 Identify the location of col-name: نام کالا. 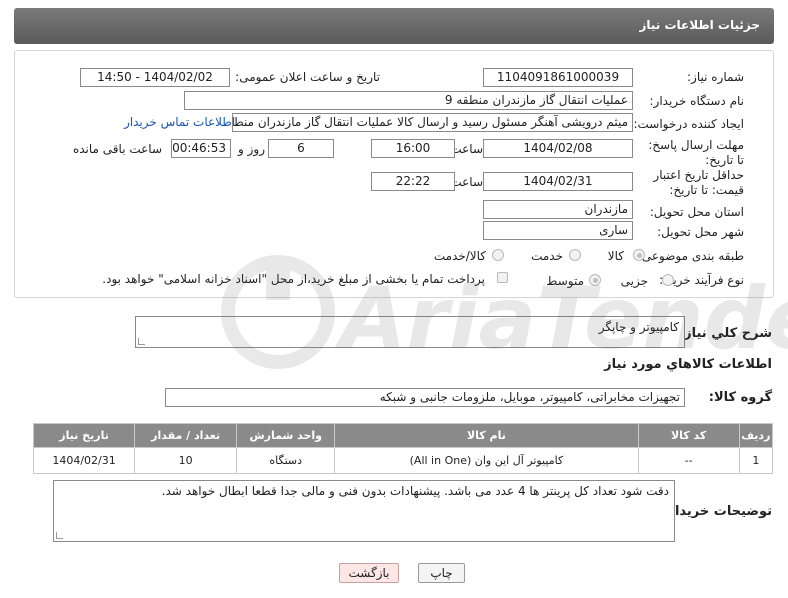
(486, 435).